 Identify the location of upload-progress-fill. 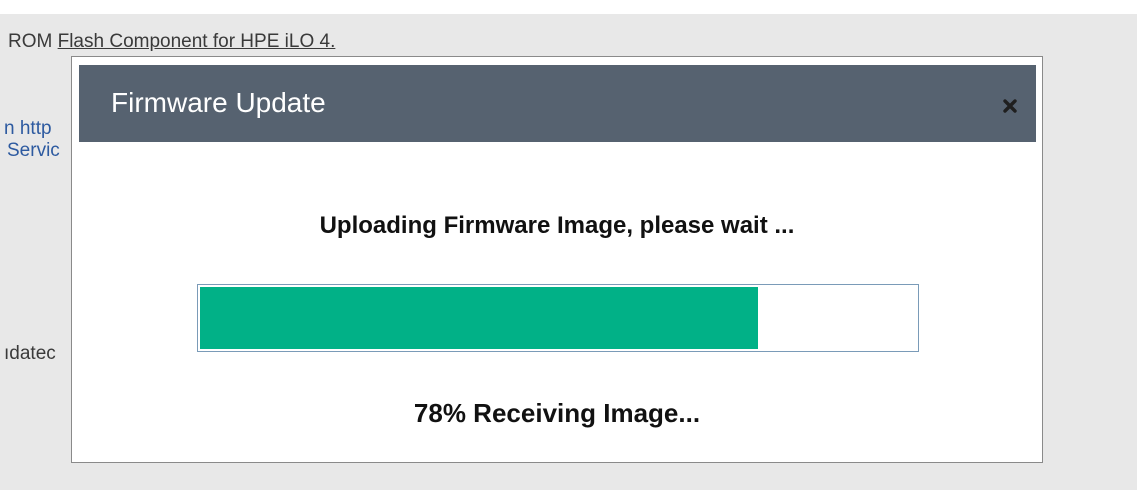
(479, 318).